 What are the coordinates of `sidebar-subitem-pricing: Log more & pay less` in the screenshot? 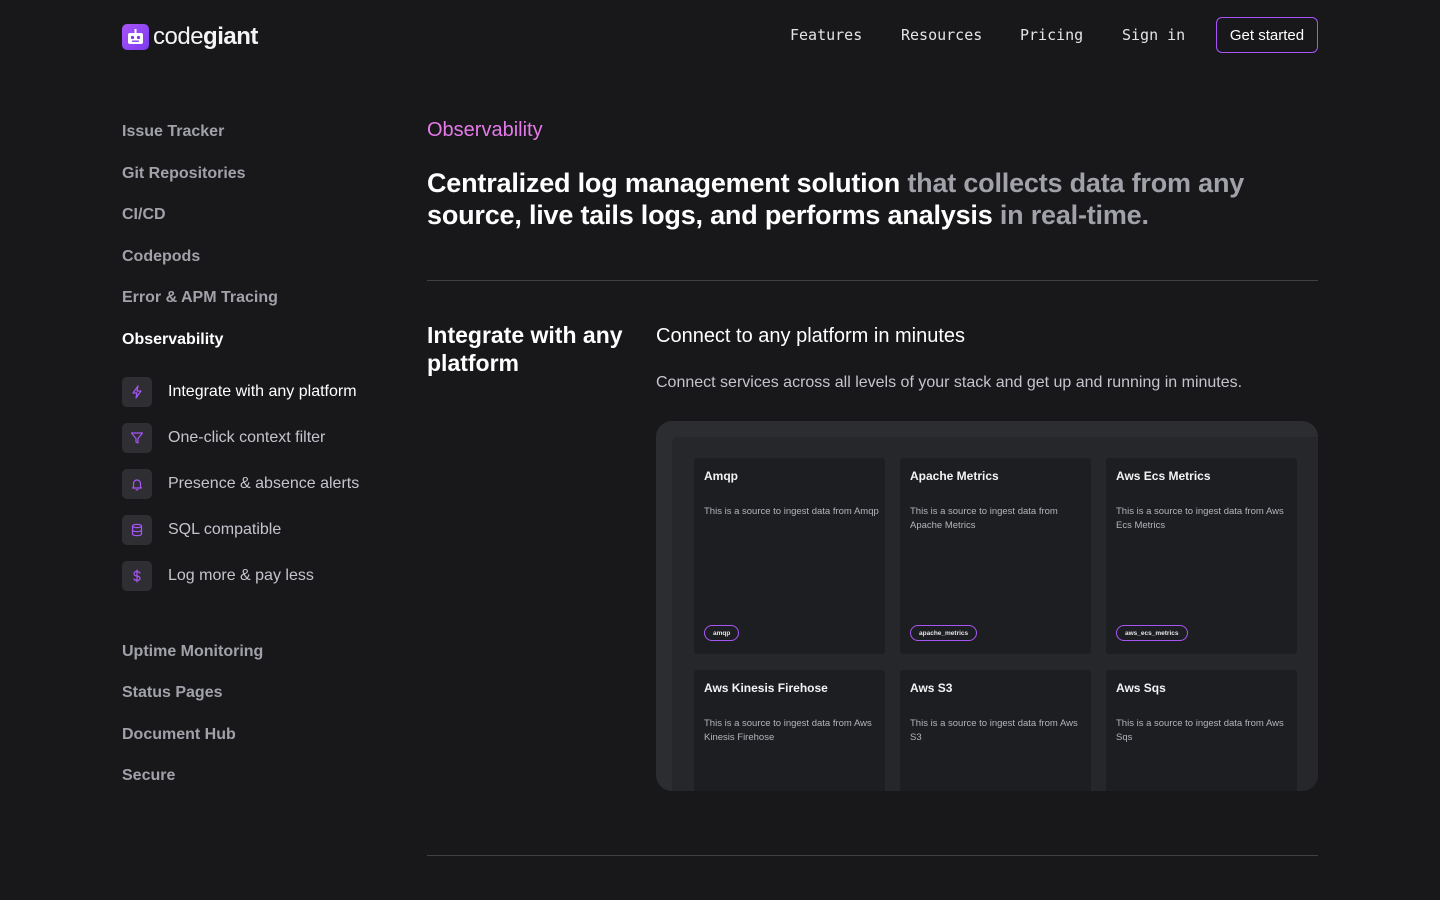 It's located at (218, 576).